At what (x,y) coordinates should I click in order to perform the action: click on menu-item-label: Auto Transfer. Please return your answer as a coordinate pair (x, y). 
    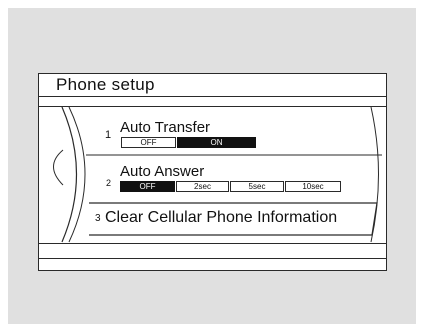
    Looking at the image, I should click on (165, 127).